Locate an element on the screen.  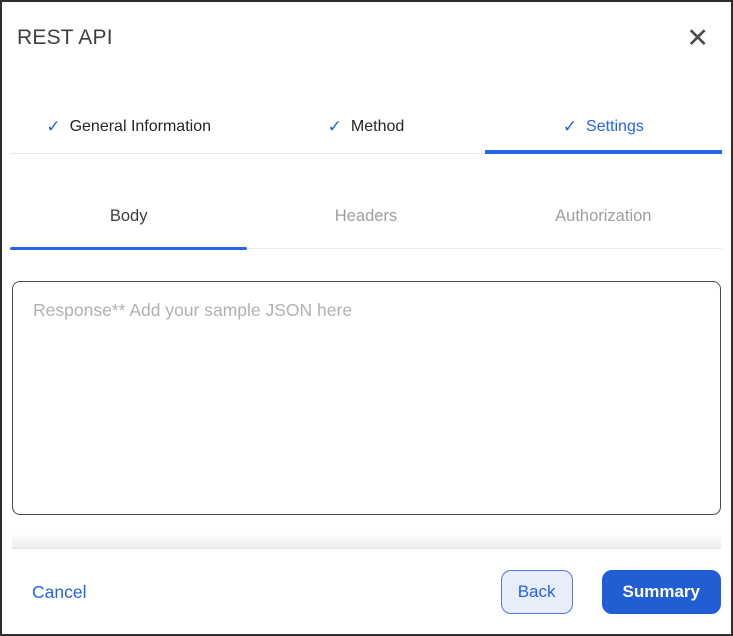
tab-label: Authorization is located at coordinates (603, 216).